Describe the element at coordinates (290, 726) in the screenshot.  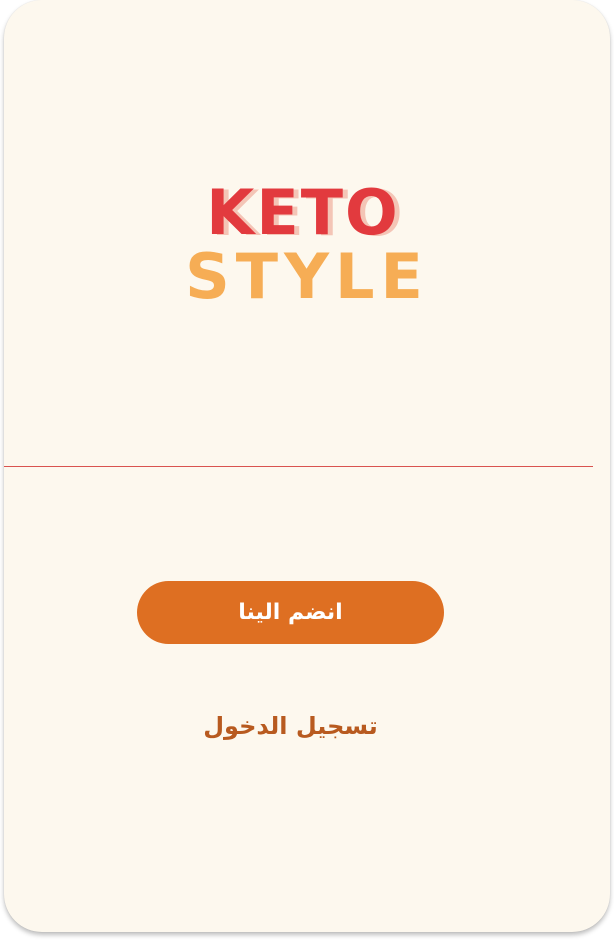
I see `login-link: تسجيل الدخول` at that location.